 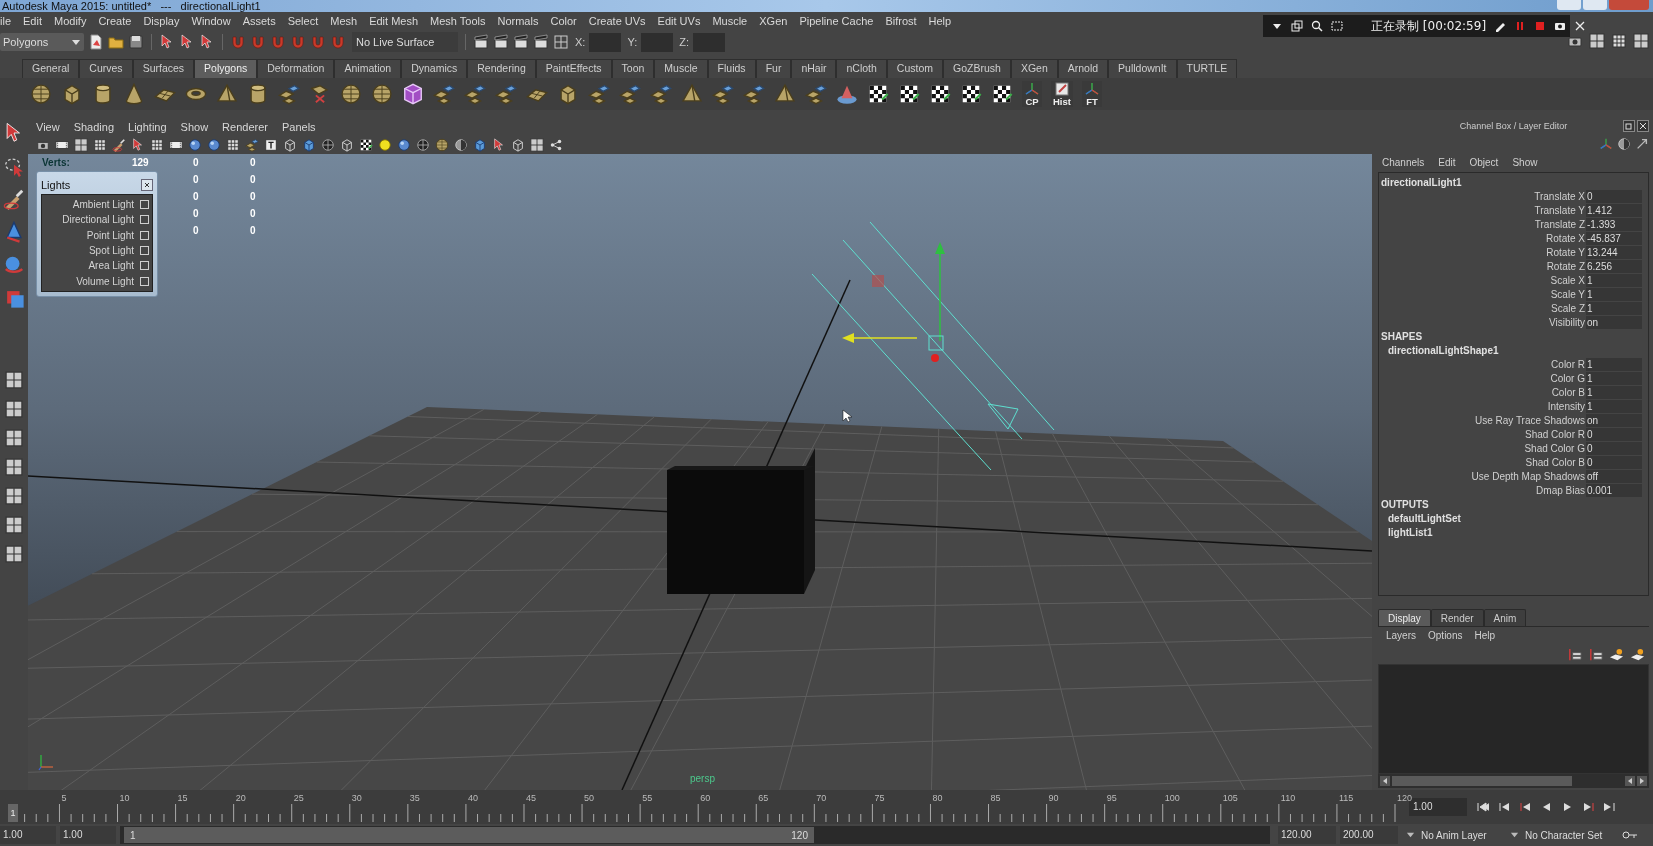 I want to click on go-to-start-icon, so click(x=1483, y=807).